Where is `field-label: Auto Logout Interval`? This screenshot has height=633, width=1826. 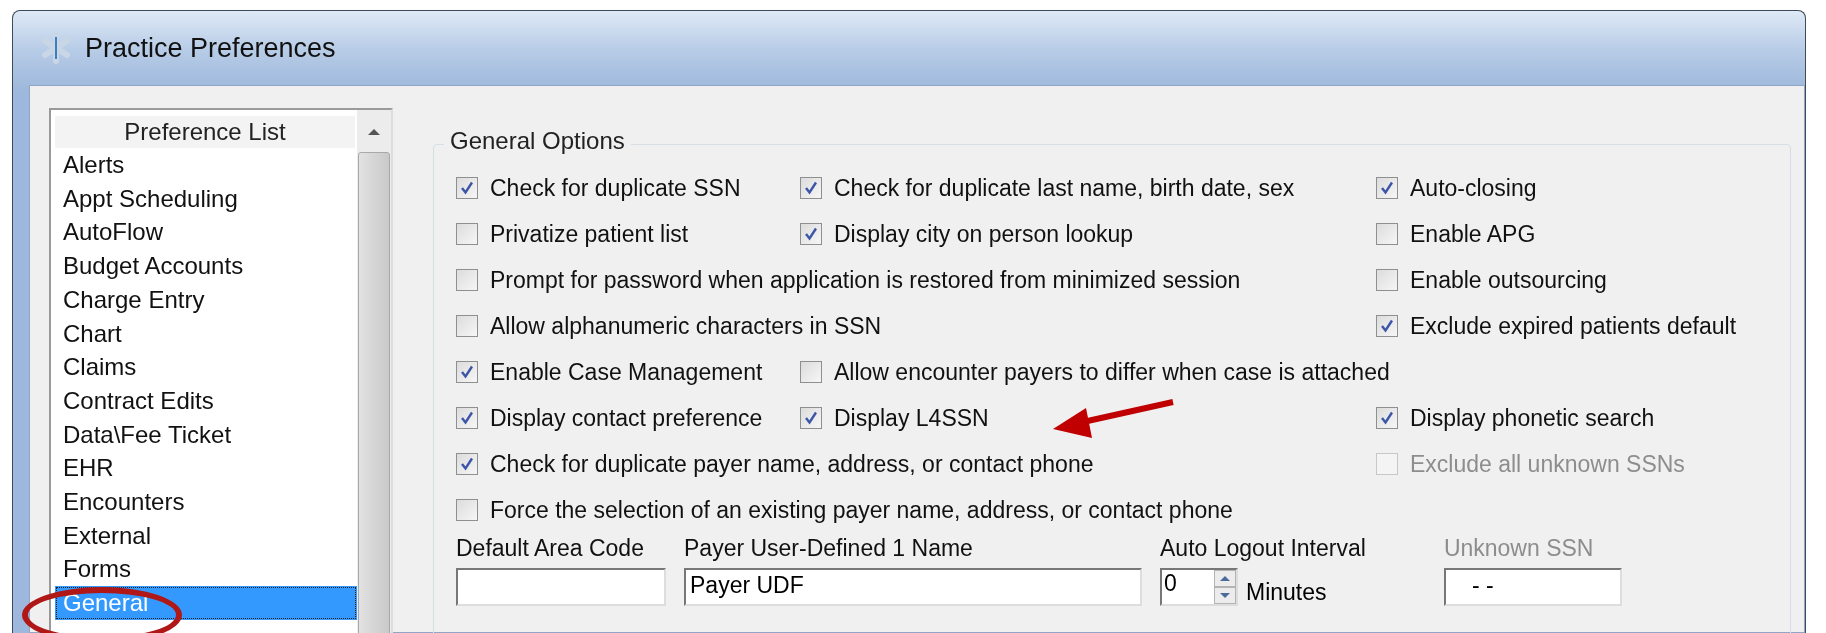
field-label: Auto Logout Interval is located at coordinates (1263, 548).